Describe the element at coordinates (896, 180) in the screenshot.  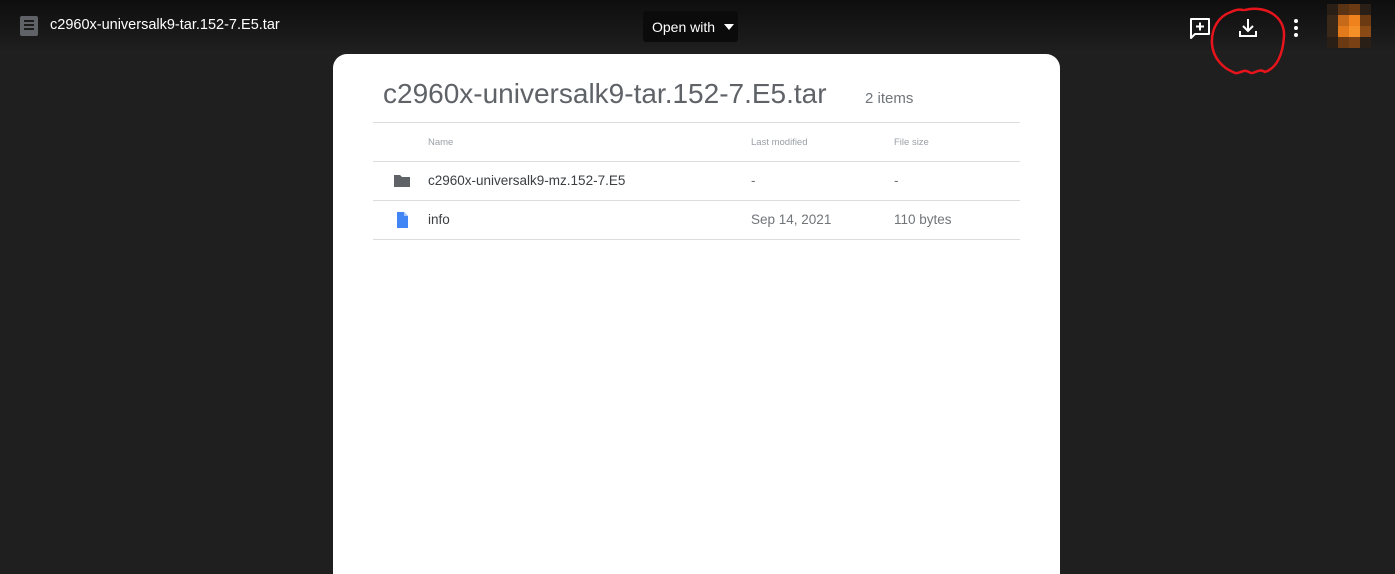
I see `file-size: -` at that location.